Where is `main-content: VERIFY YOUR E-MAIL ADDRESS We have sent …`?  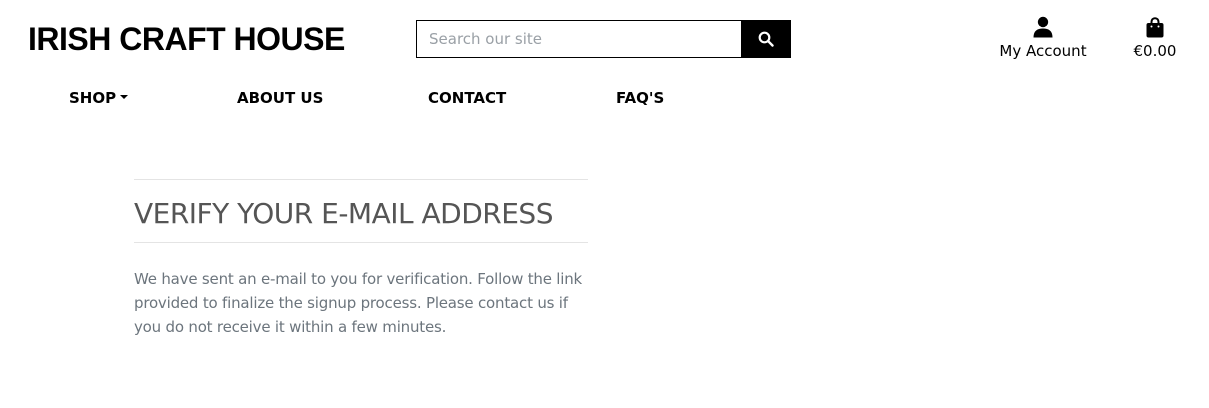
main-content: VERIFY YOUR E-MAIL ADDRESS We have sent … is located at coordinates (361, 259).